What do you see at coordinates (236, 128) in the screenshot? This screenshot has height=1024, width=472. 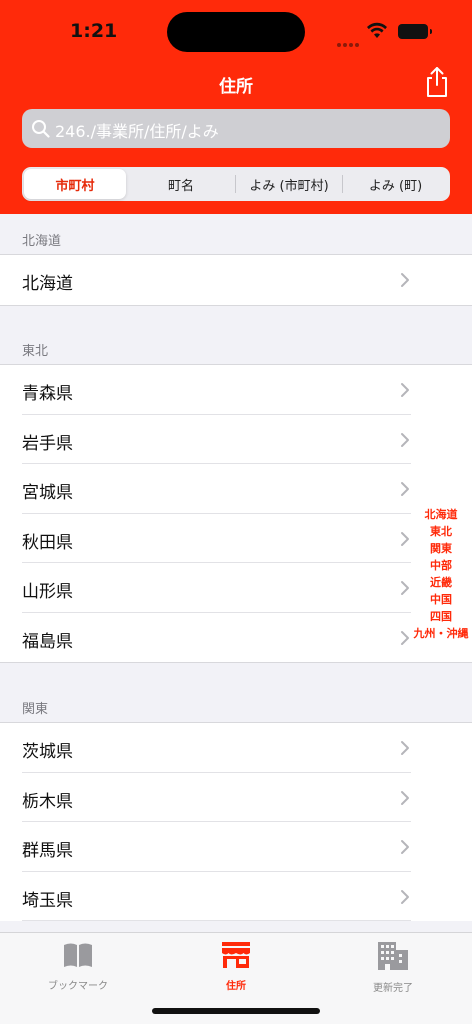 I see `search-input: 246./事業所/住所/よみ` at bounding box center [236, 128].